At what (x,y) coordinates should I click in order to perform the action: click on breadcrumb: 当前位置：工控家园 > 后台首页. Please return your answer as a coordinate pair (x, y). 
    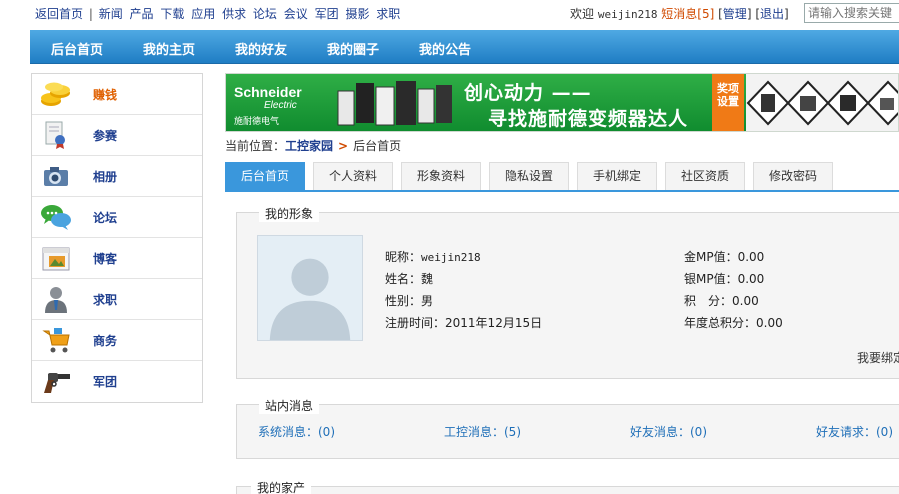
    Looking at the image, I should click on (313, 145).